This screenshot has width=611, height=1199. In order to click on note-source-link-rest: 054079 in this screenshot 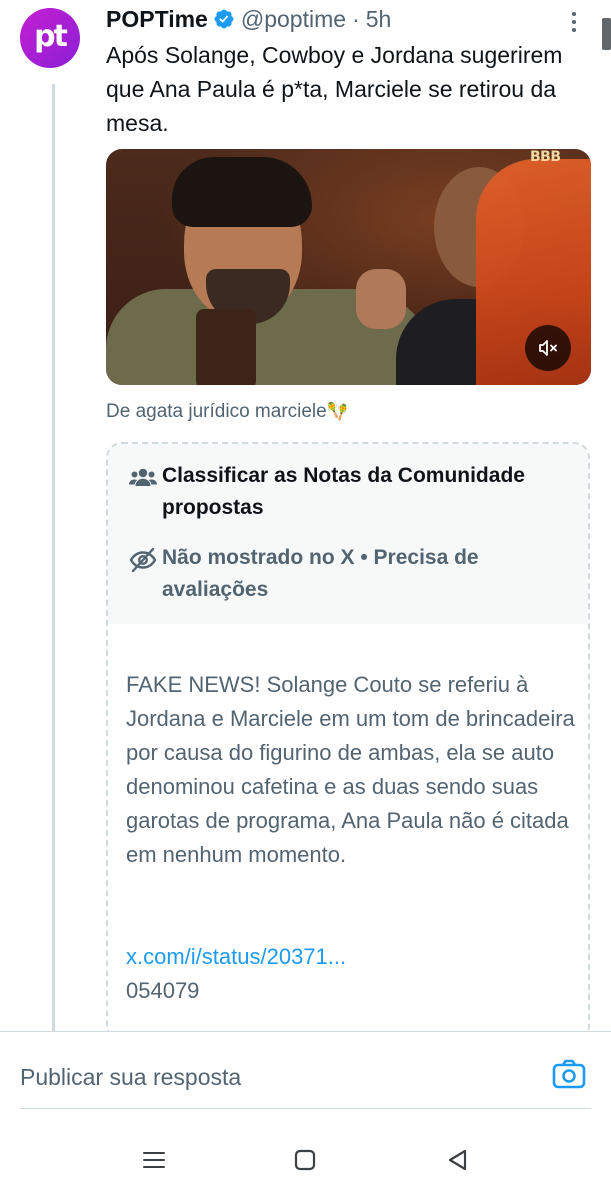, I will do `click(163, 990)`.